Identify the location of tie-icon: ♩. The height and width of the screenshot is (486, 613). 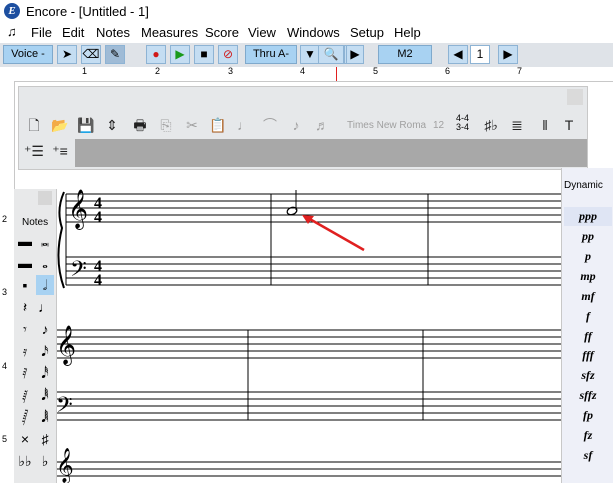
(244, 125).